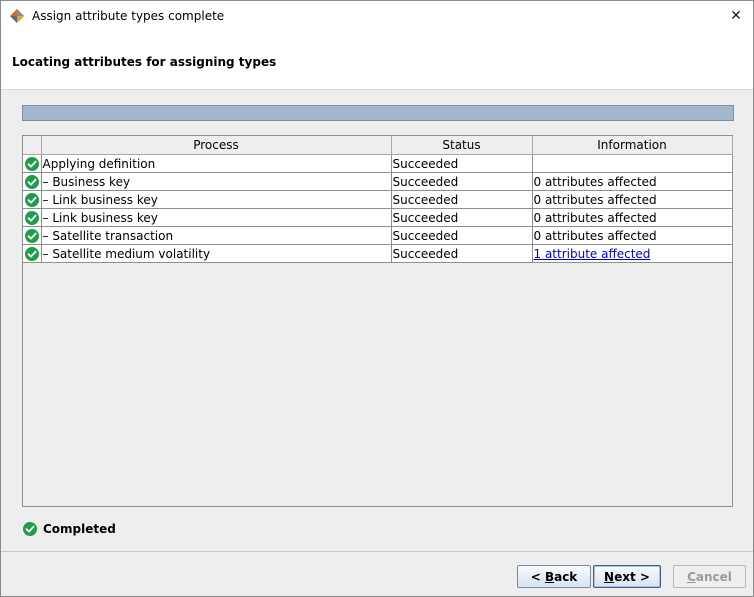 The image size is (754, 597). I want to click on page-title: Locating attributes for assigning types, so click(144, 62).